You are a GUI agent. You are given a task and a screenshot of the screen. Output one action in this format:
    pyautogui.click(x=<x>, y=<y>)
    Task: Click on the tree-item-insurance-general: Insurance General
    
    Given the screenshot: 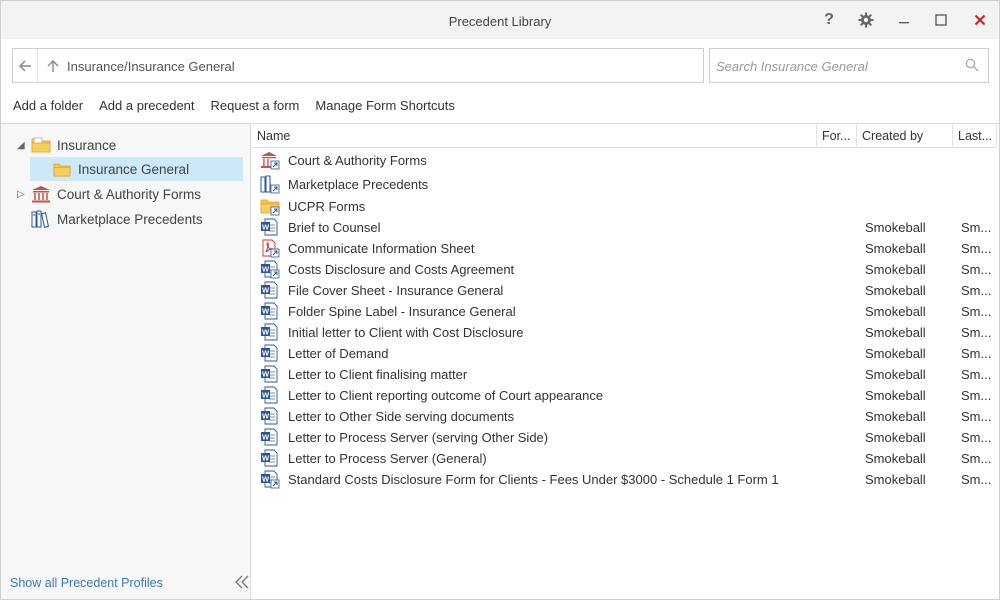 What is the action you would take?
    pyautogui.click(x=136, y=169)
    